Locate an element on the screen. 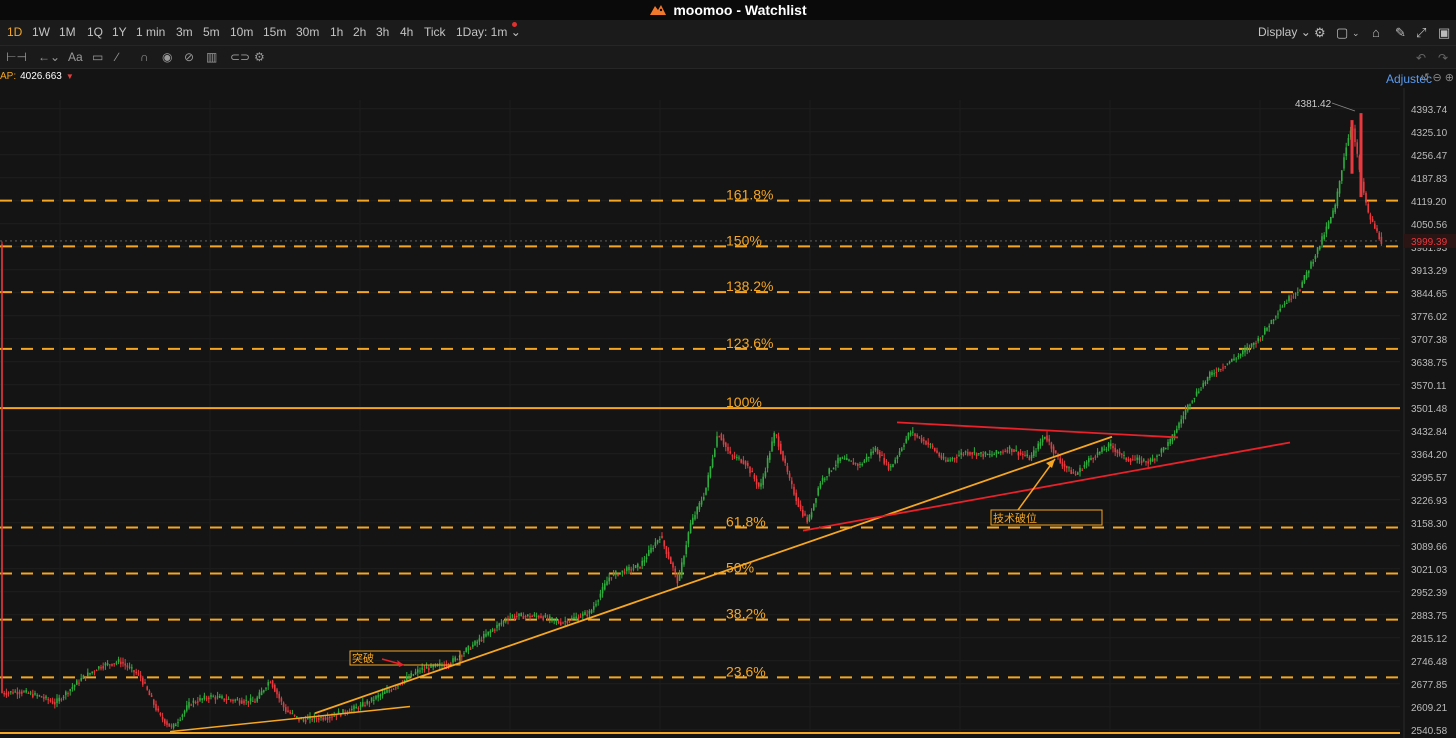 The height and width of the screenshot is (738, 1456). hide-drawings-icon: ⊘ is located at coordinates (189, 57).